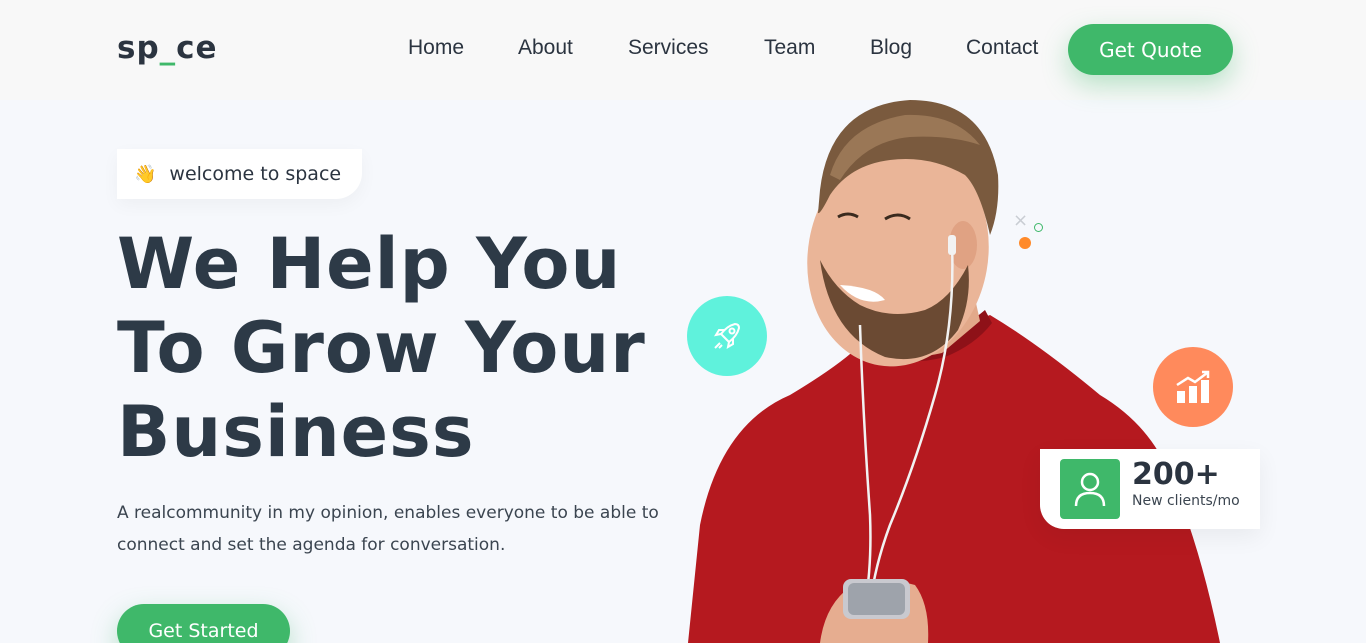  Describe the element at coordinates (891, 48) in the screenshot. I see `nav-blog: Blog` at that location.